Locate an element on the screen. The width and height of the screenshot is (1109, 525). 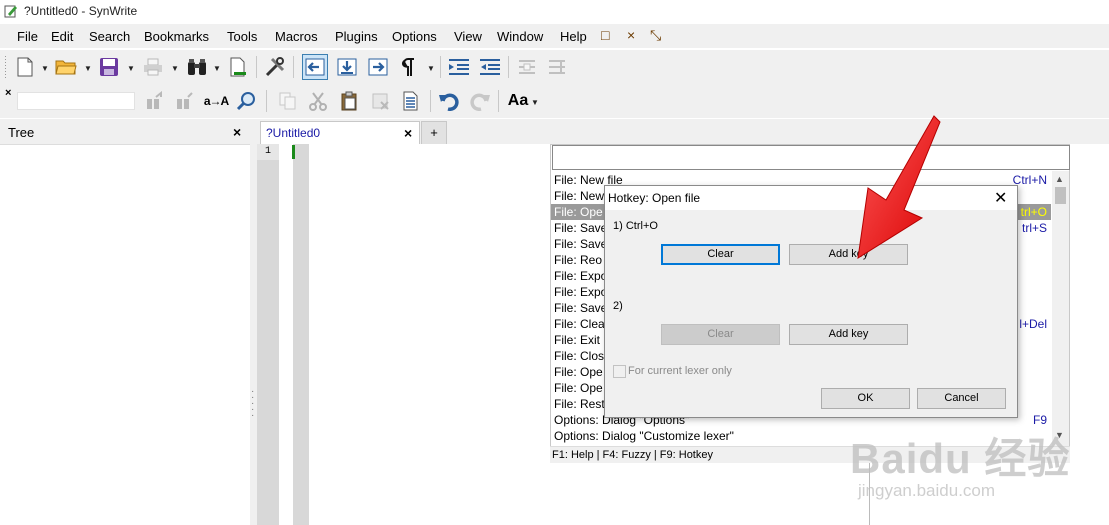
font-label: Aa is located at coordinates (518, 100).